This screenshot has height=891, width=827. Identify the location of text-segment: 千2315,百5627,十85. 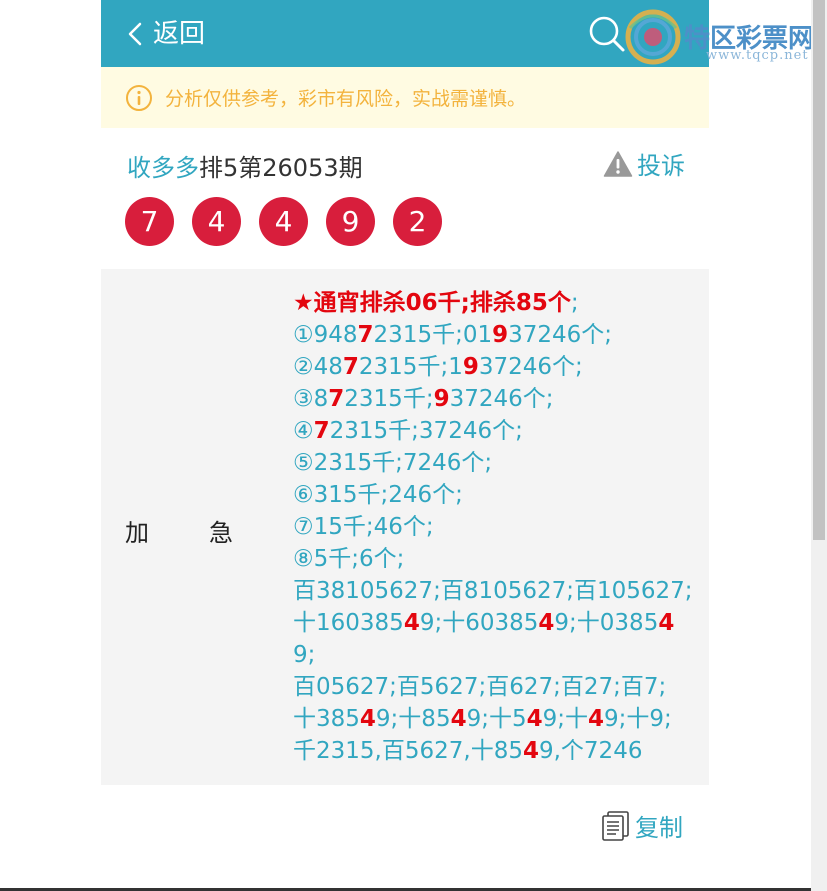
(408, 751).